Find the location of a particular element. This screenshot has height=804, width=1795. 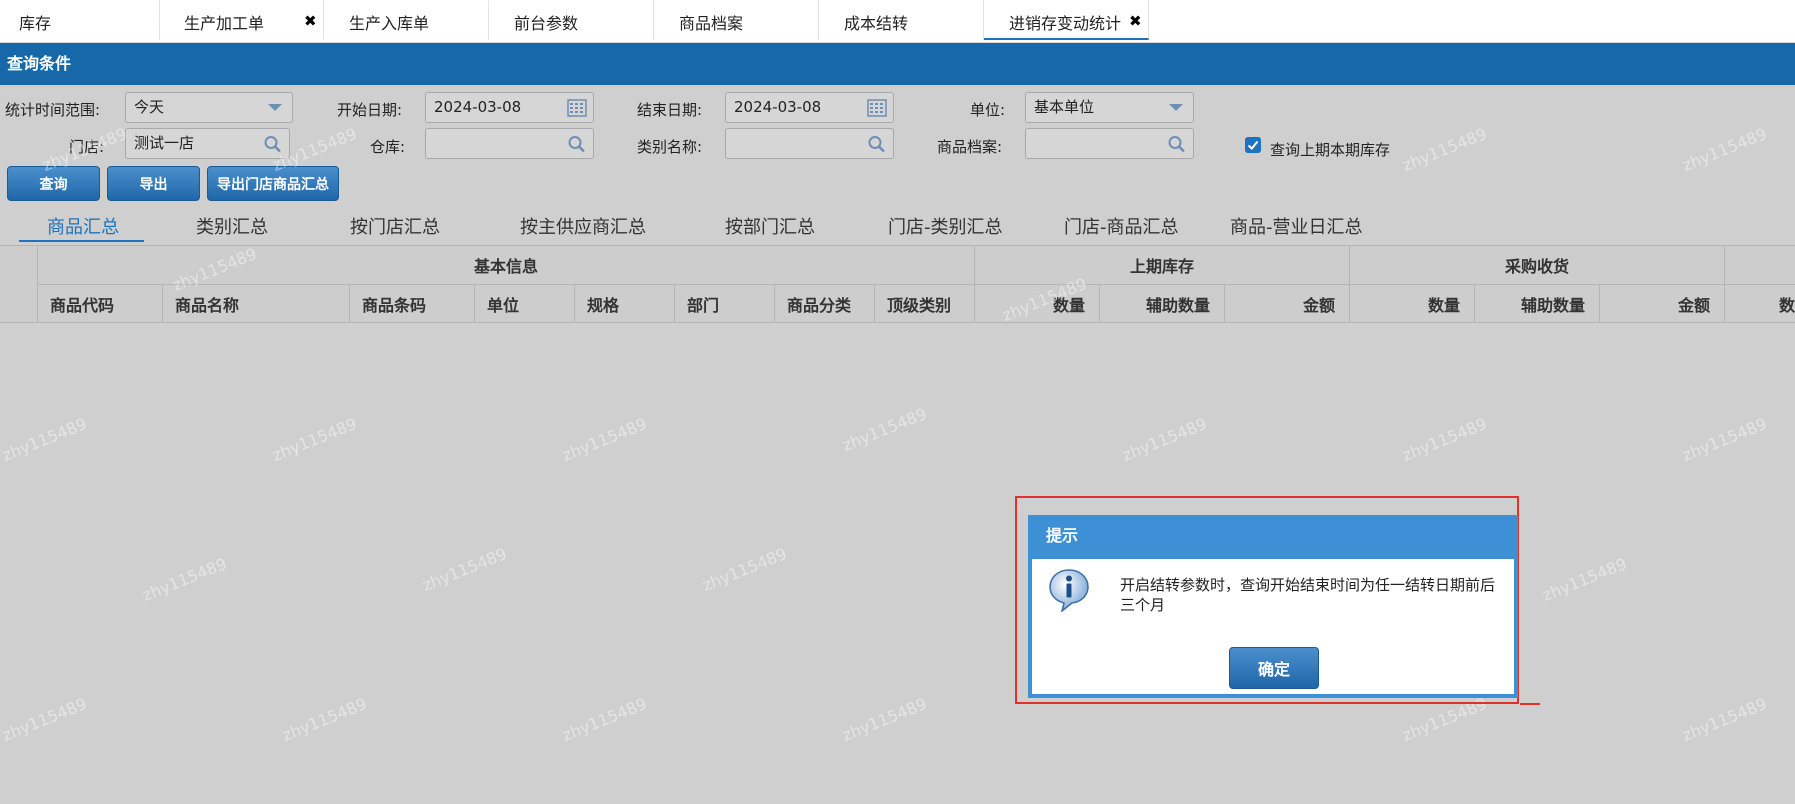

tab-label: 生产入库单 is located at coordinates (389, 23).